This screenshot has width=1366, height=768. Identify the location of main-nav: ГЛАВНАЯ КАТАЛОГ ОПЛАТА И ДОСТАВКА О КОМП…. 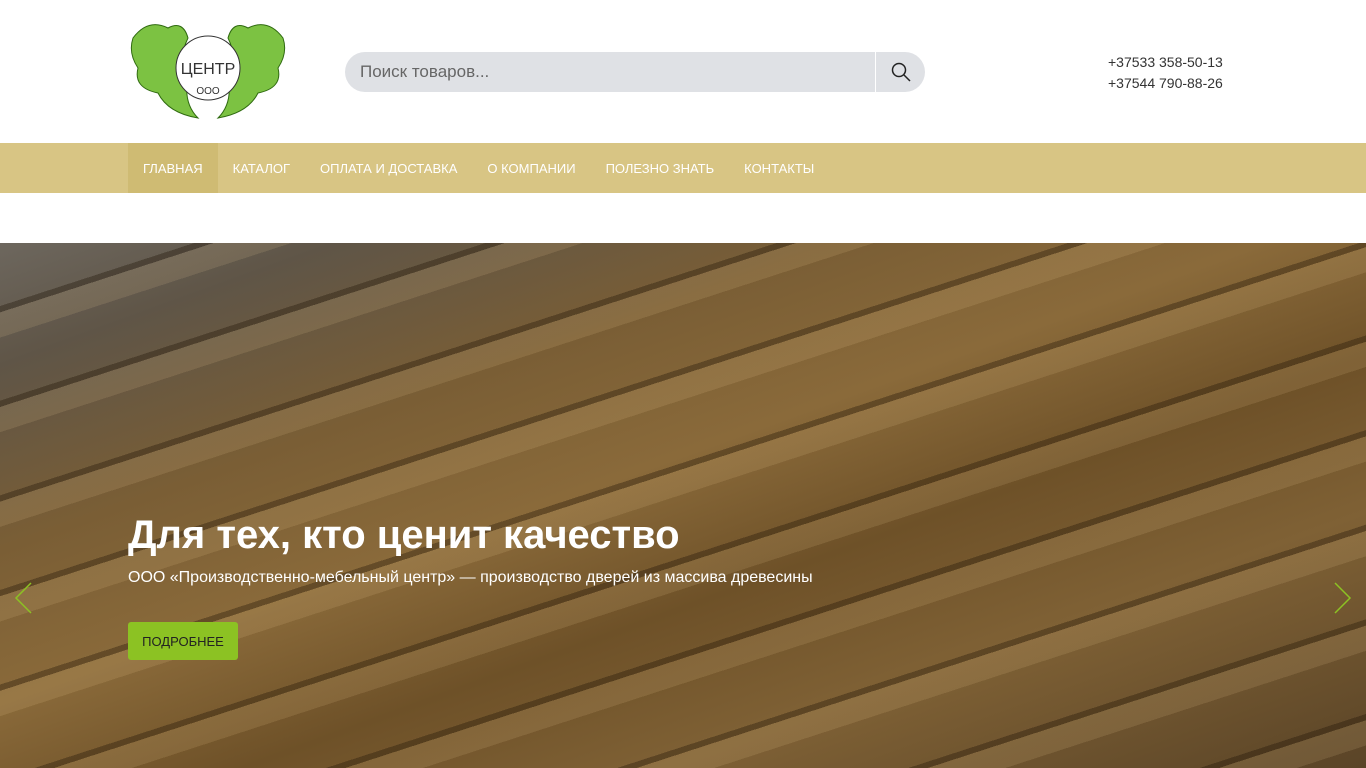
(683, 168).